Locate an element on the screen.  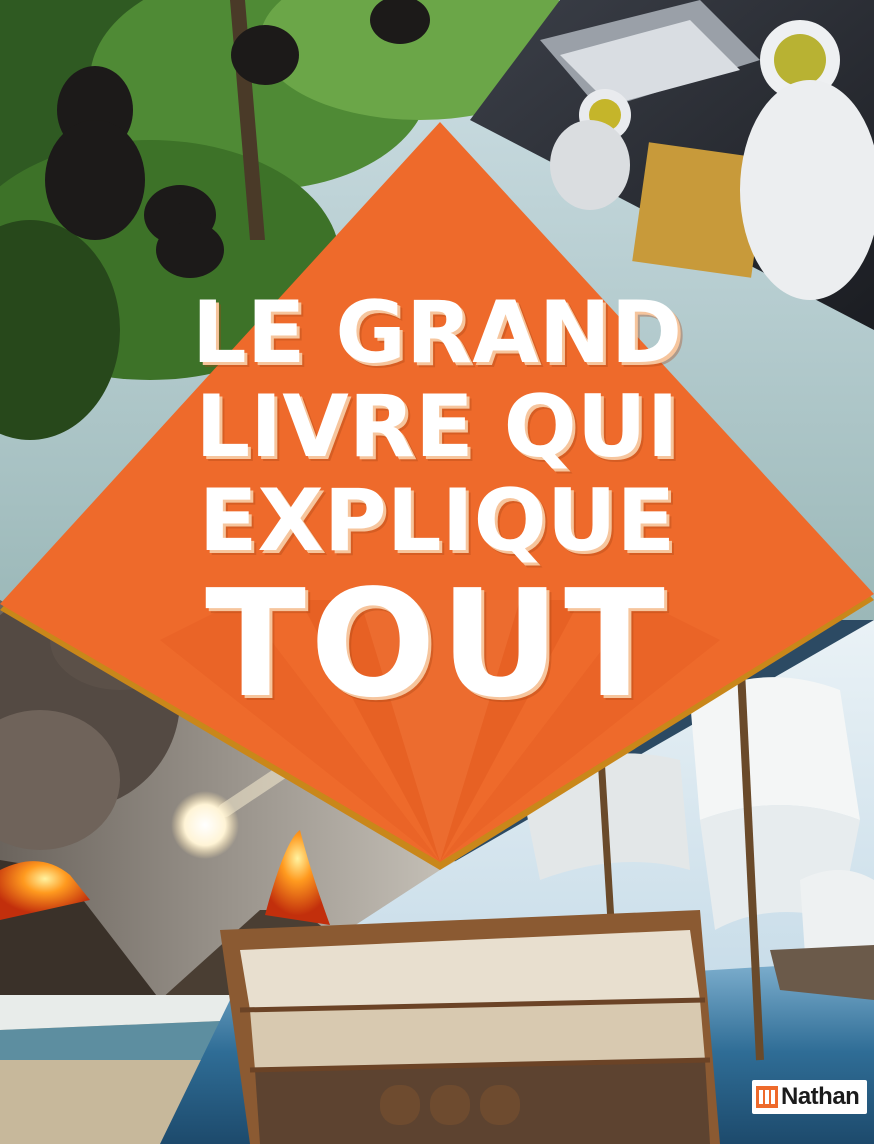
nathan-logo-icon is located at coordinates (767, 1097).